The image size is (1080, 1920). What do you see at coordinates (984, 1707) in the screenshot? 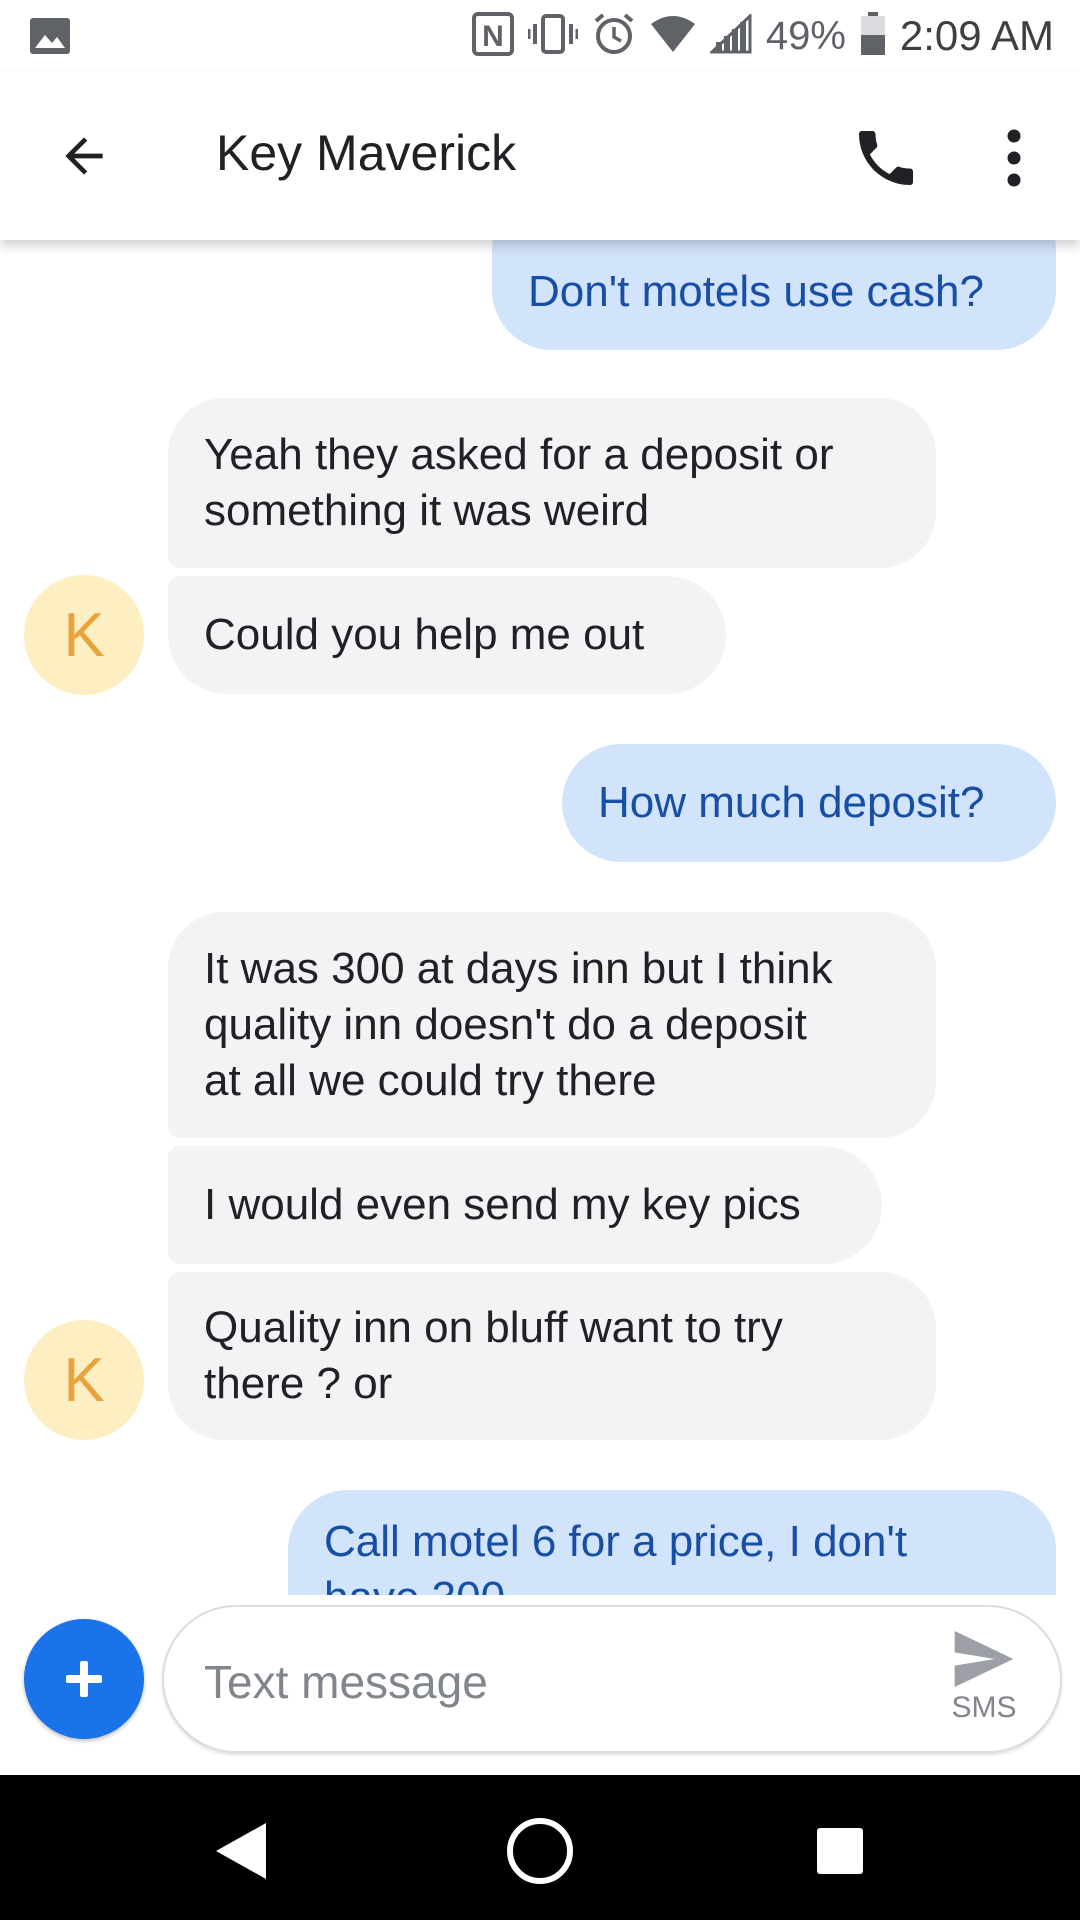
I see `send-mode-label: SMS` at bounding box center [984, 1707].